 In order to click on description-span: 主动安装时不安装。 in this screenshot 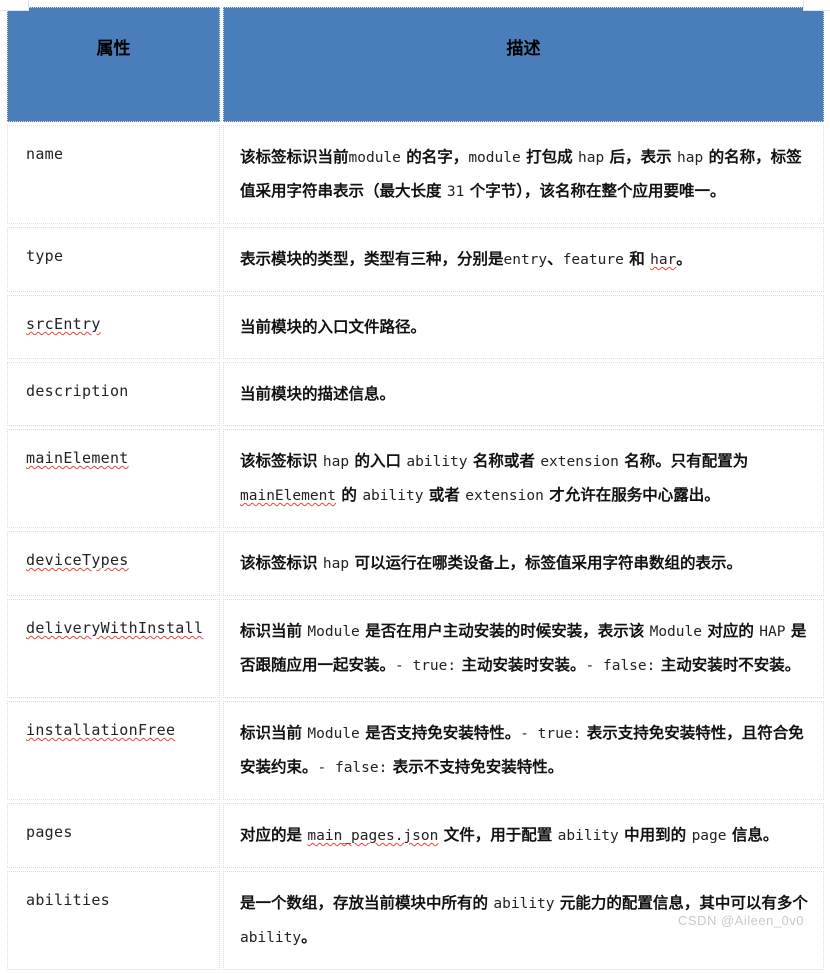, I will do `click(728, 665)`.